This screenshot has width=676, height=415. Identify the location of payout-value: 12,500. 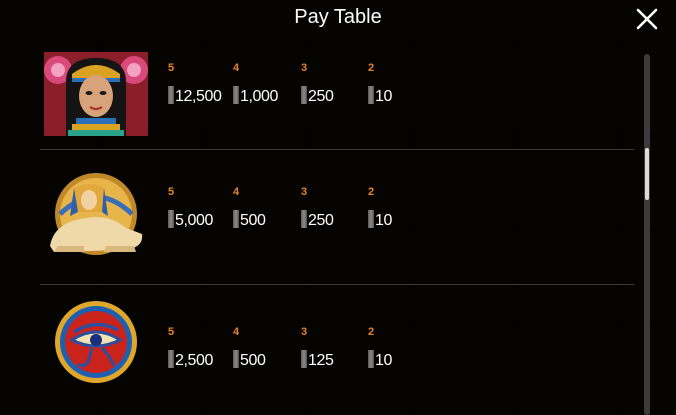
(200, 96).